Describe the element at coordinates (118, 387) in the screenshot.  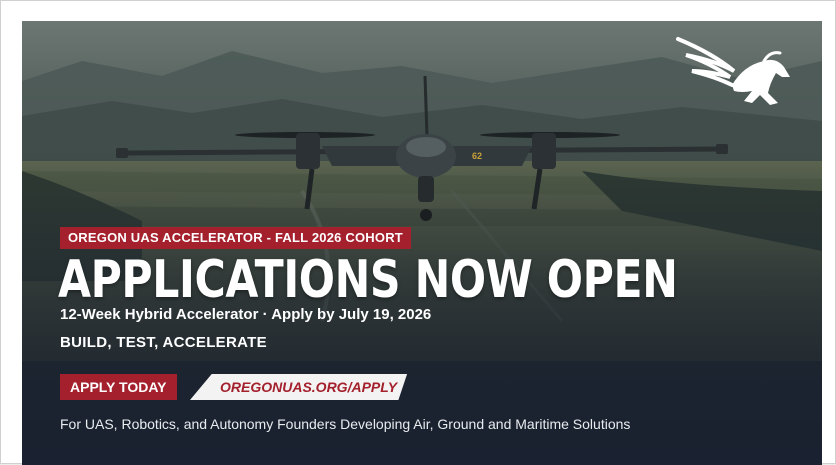
I see `apply-today-button: APPLY TODAY` at that location.